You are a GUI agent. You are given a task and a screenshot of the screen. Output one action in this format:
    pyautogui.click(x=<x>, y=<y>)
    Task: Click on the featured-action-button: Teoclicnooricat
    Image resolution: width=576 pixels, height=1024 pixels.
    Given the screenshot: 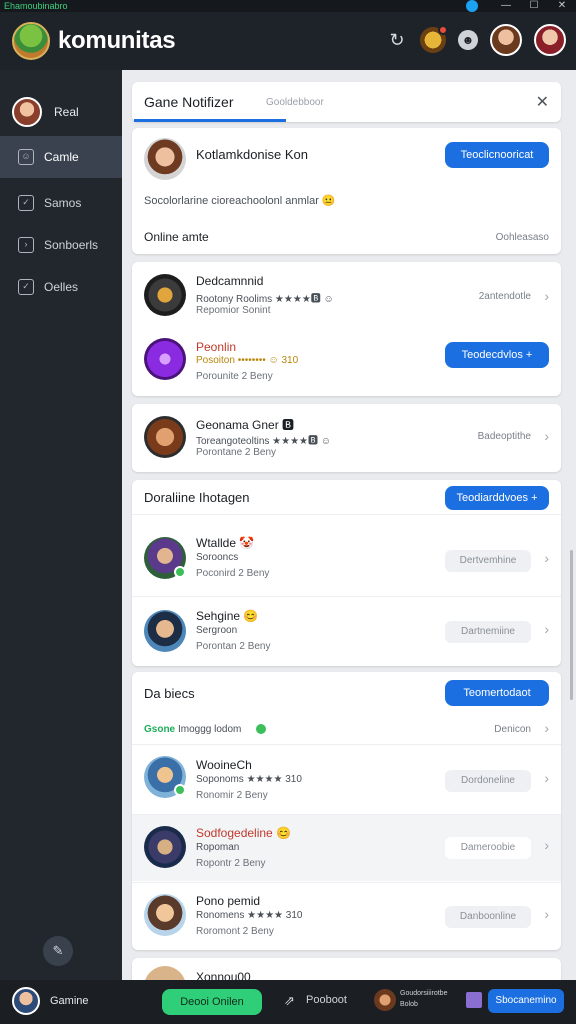 What is the action you would take?
    pyautogui.click(x=497, y=155)
    